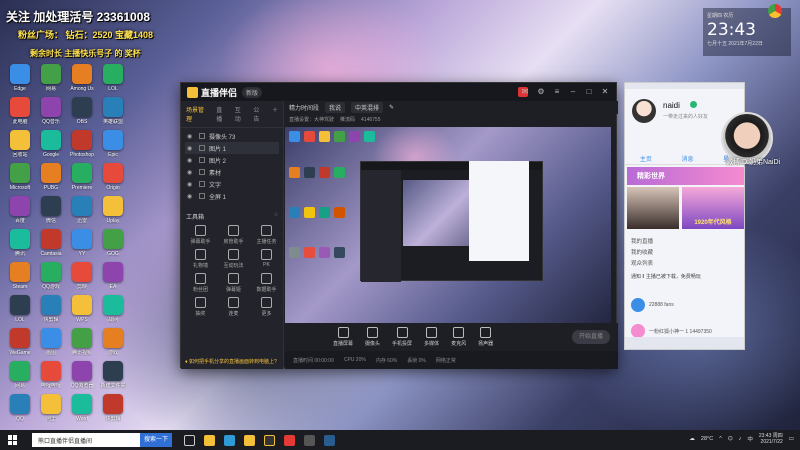 This screenshot has height=450, width=800. Describe the element at coordinates (289, 440) in the screenshot. I see `app-icon-c` at that location.